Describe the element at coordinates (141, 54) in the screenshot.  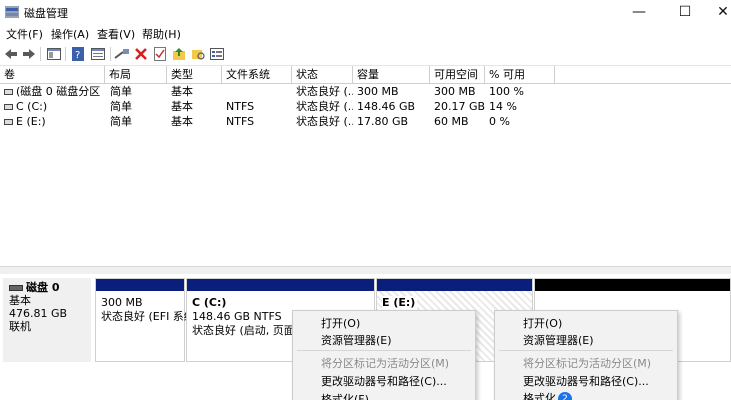
I see `delete-icon` at that location.